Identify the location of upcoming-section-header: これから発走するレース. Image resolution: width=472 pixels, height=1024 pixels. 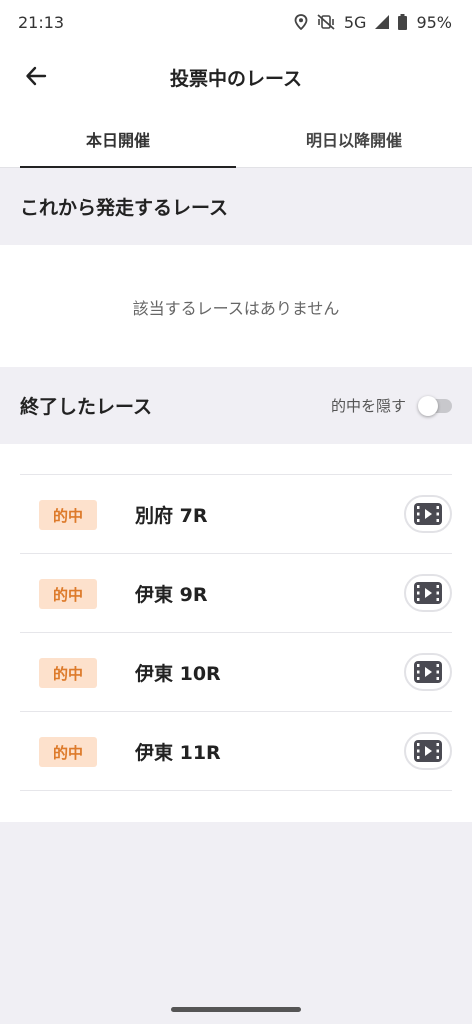
(236, 206).